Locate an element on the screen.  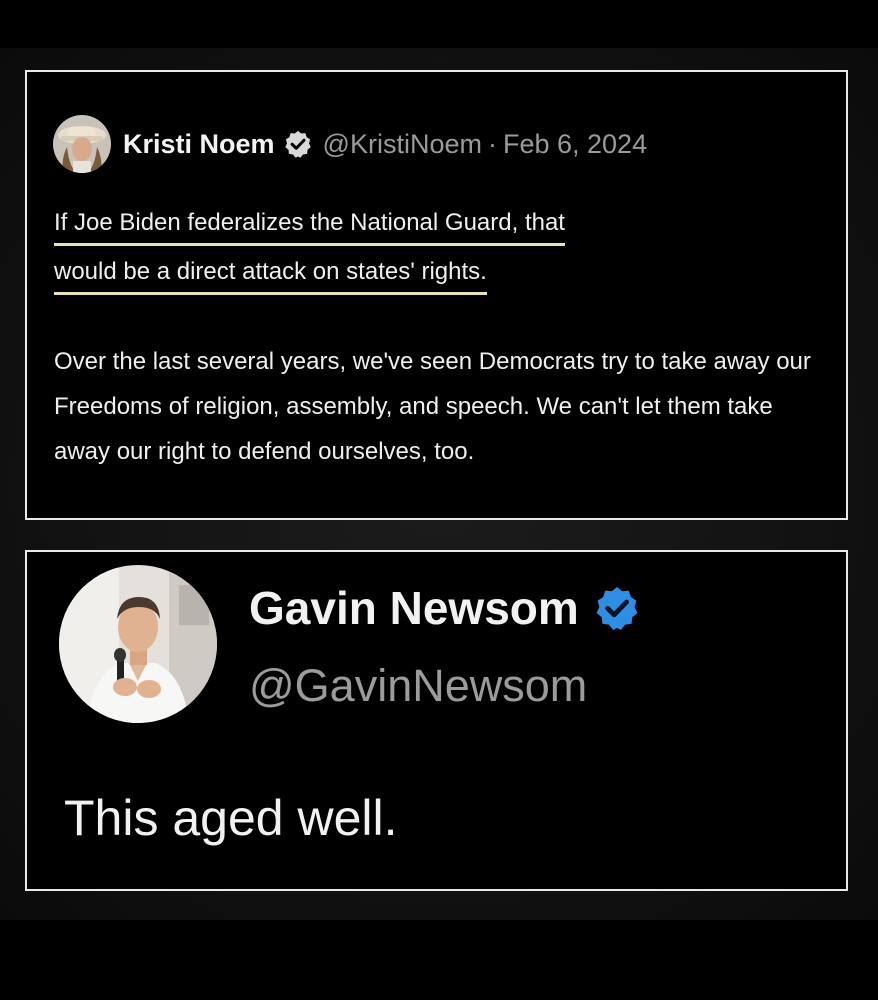
tweet-header: Gavin Newsom @GavinNewsom is located at coordinates (350, 644).